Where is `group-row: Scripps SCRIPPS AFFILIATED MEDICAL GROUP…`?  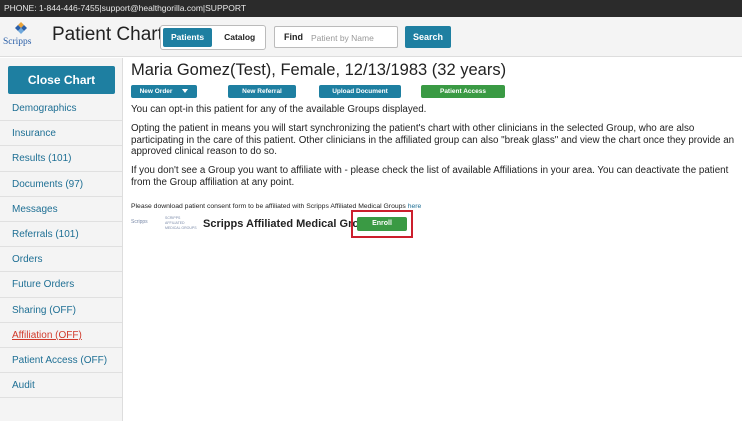
group-row: Scripps SCRIPPS AFFILIATED MEDICAL GROUP… is located at coordinates (331, 224).